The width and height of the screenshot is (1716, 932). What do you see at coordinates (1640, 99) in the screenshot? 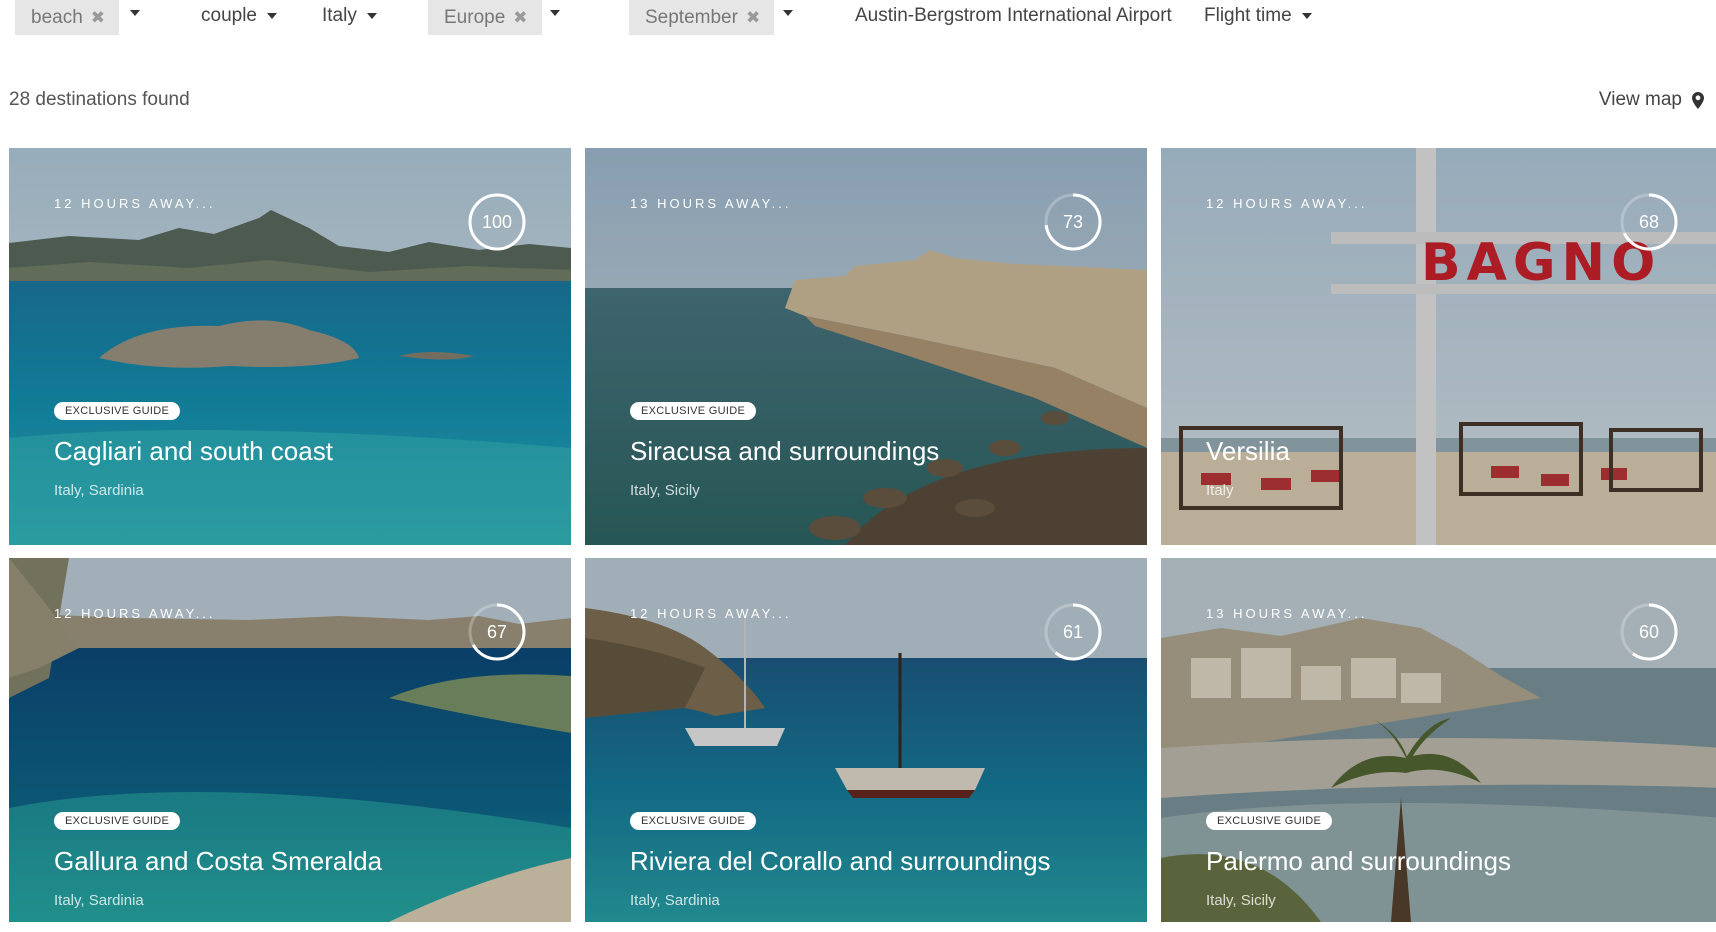
I see `view-map-label: View map` at bounding box center [1640, 99].